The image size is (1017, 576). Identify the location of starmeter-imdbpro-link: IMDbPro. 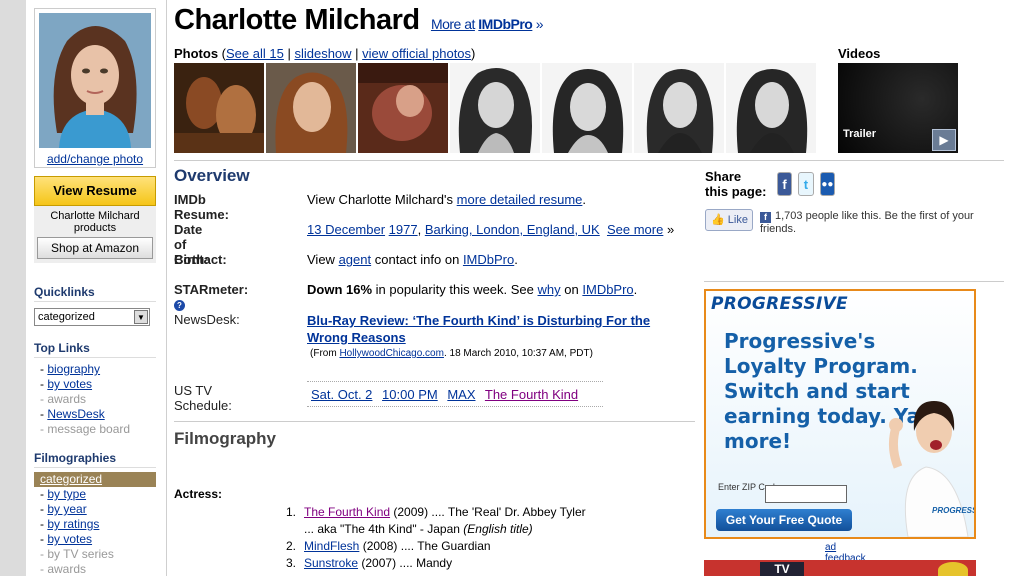
(607, 289).